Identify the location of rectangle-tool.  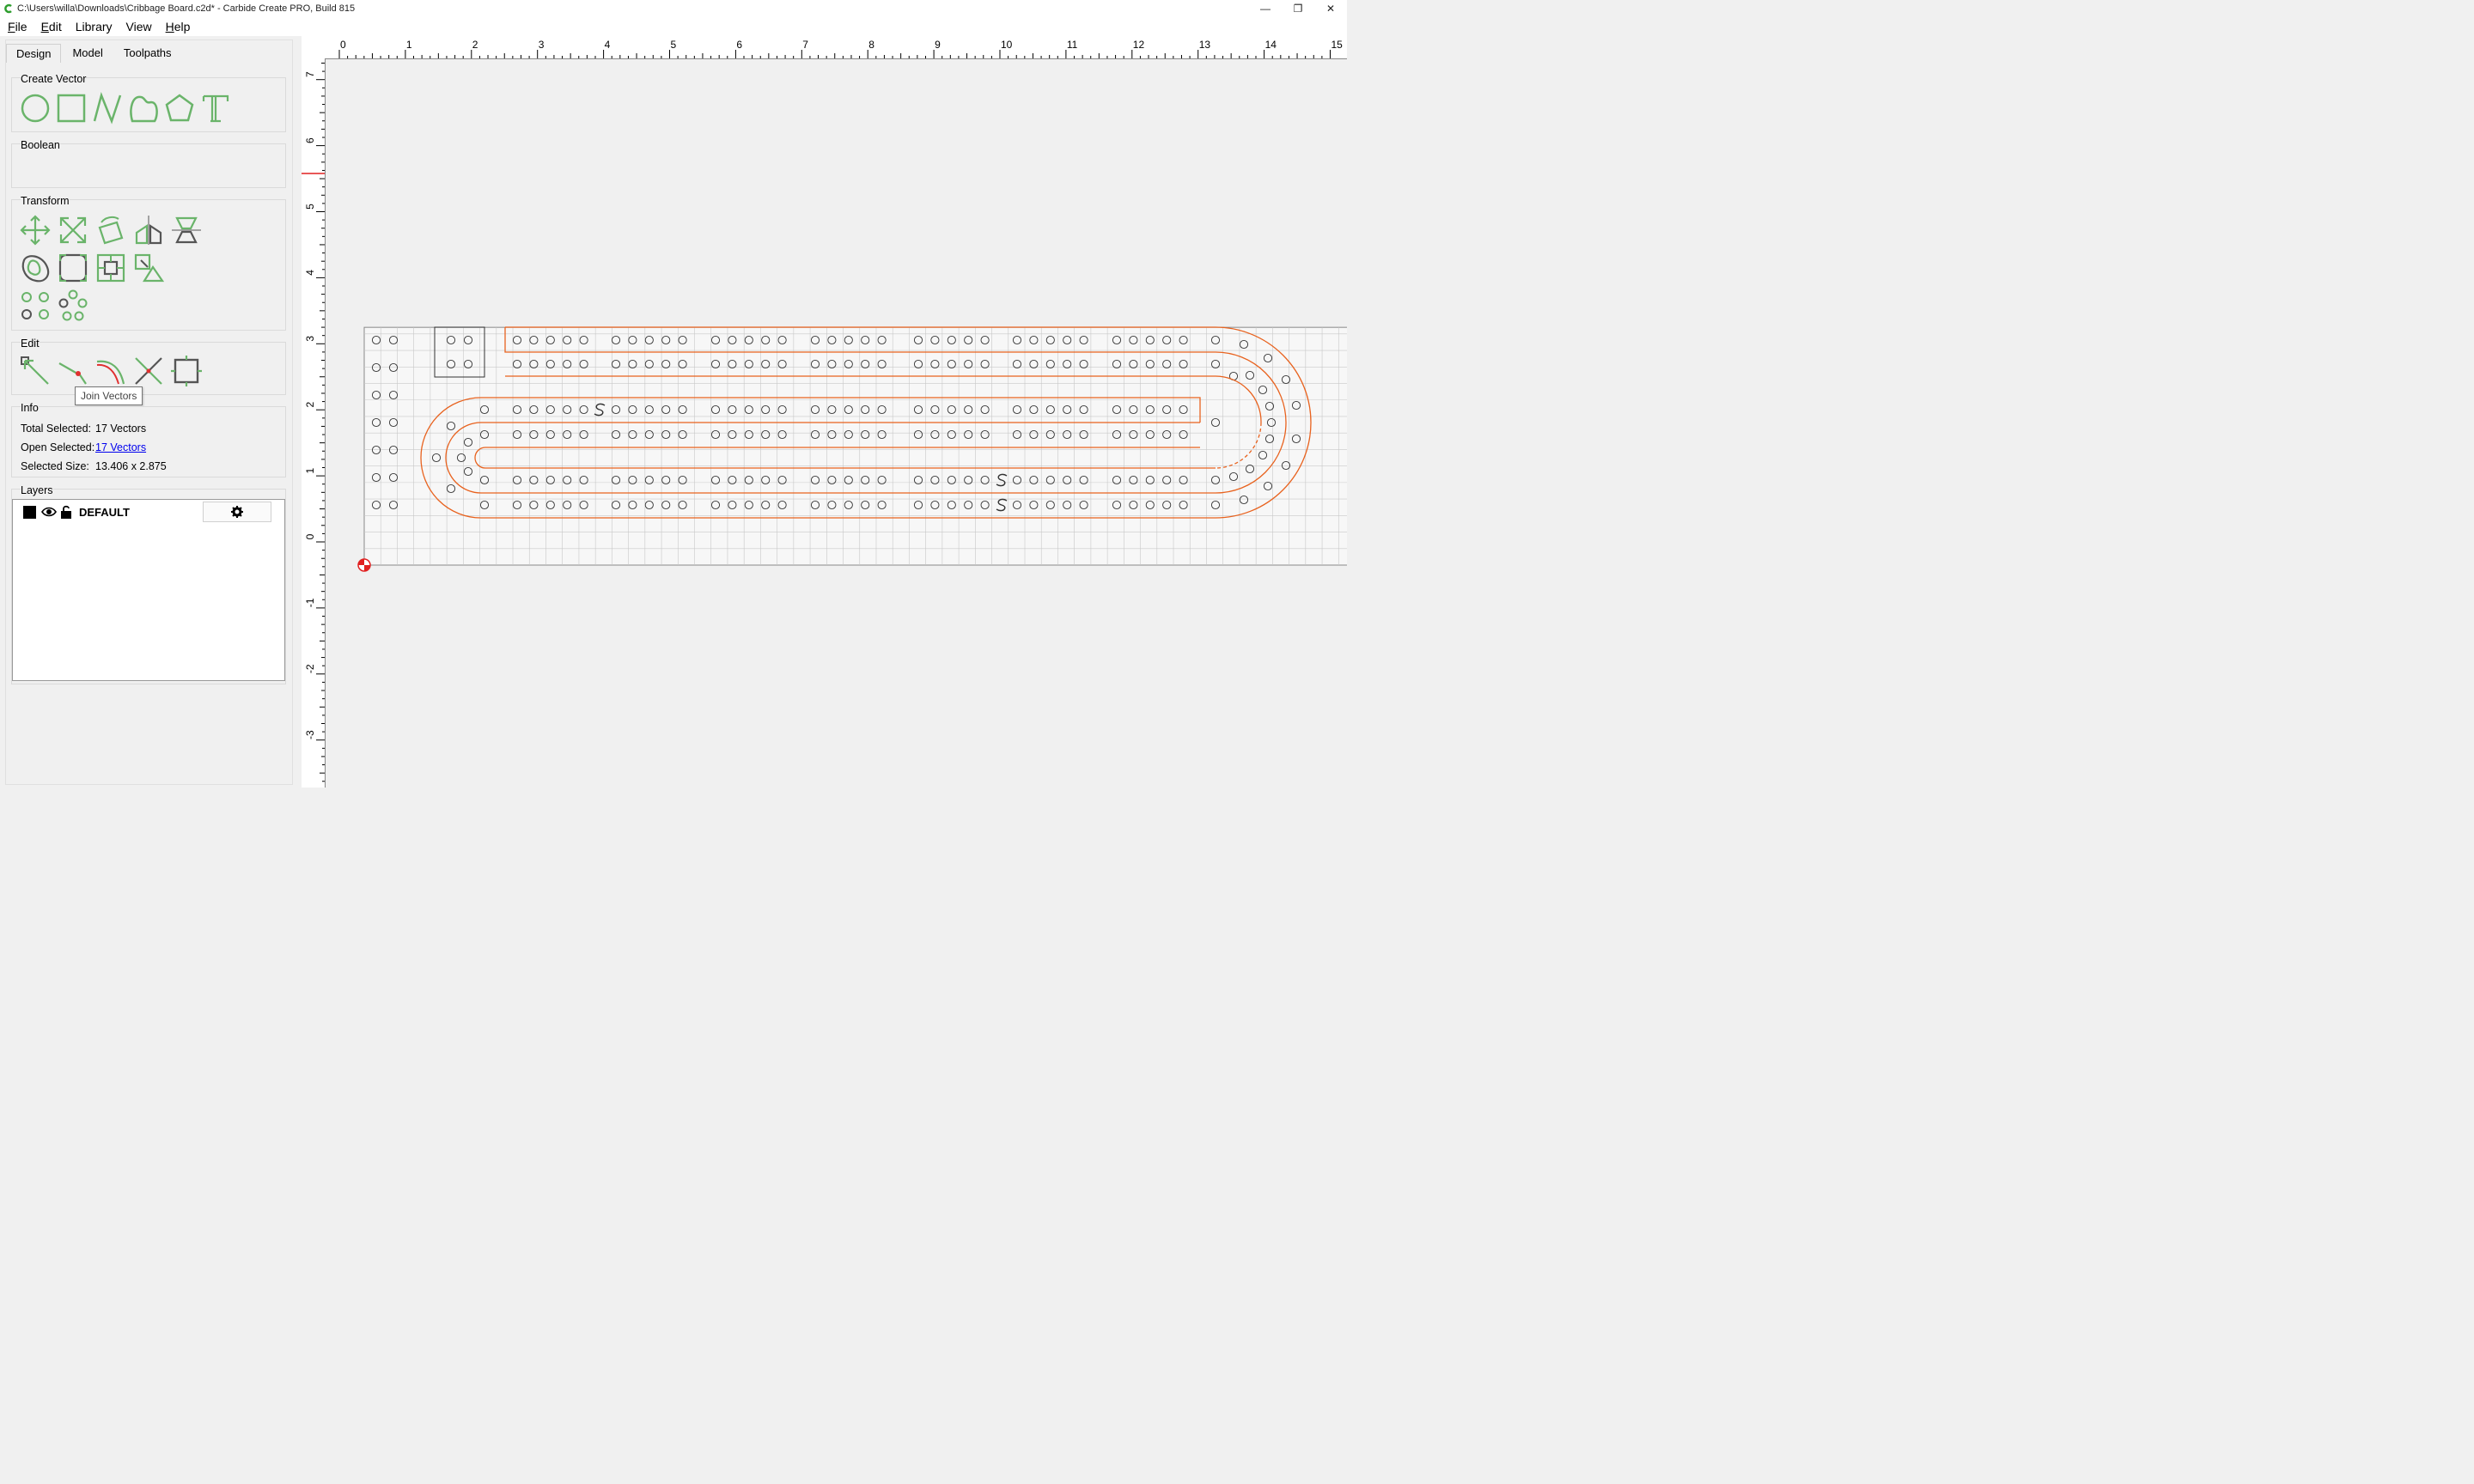
(71, 109).